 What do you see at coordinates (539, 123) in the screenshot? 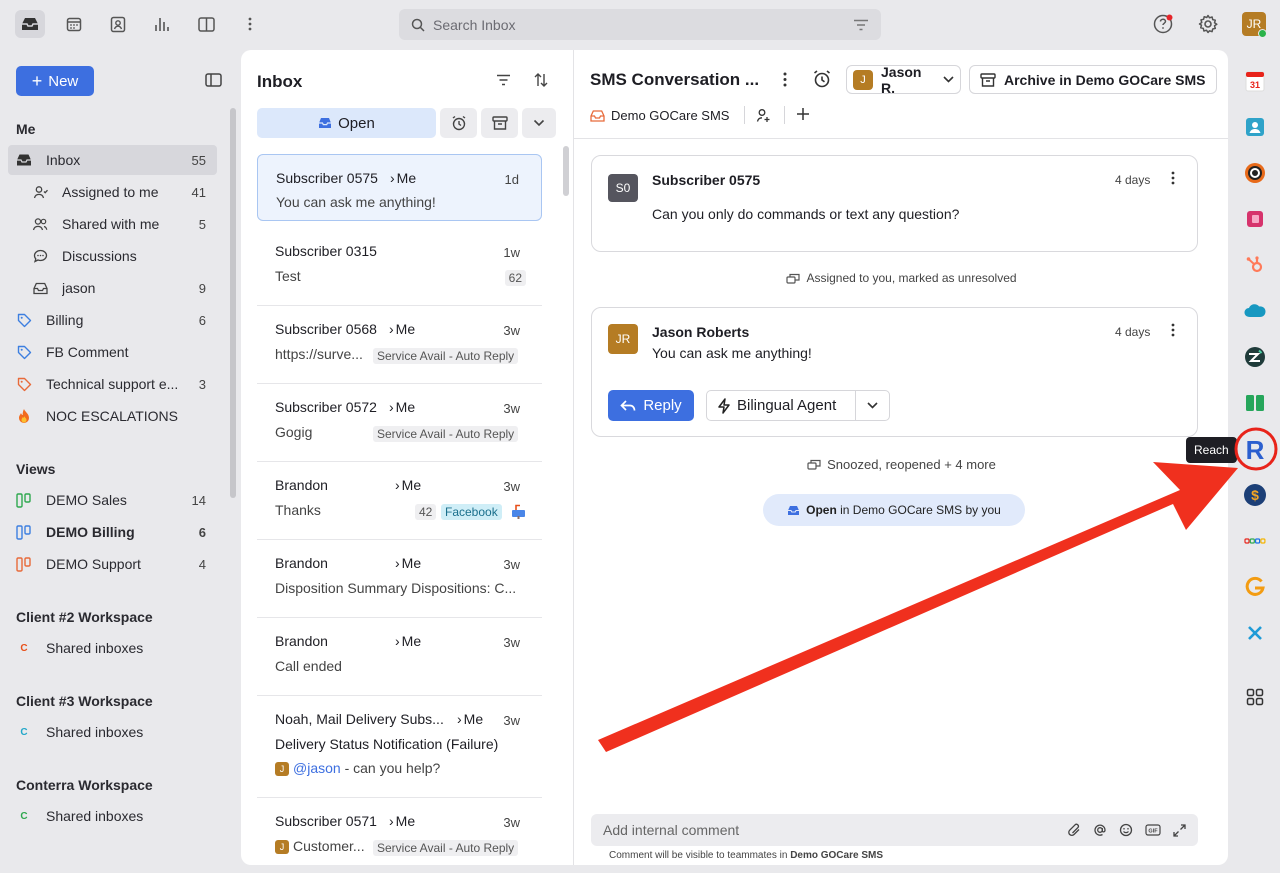
I see `more-filters-dropdown` at bounding box center [539, 123].